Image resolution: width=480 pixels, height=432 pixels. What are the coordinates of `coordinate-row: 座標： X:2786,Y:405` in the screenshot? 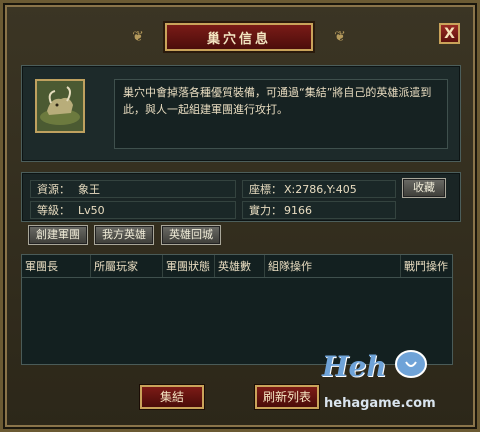 It's located at (319, 189).